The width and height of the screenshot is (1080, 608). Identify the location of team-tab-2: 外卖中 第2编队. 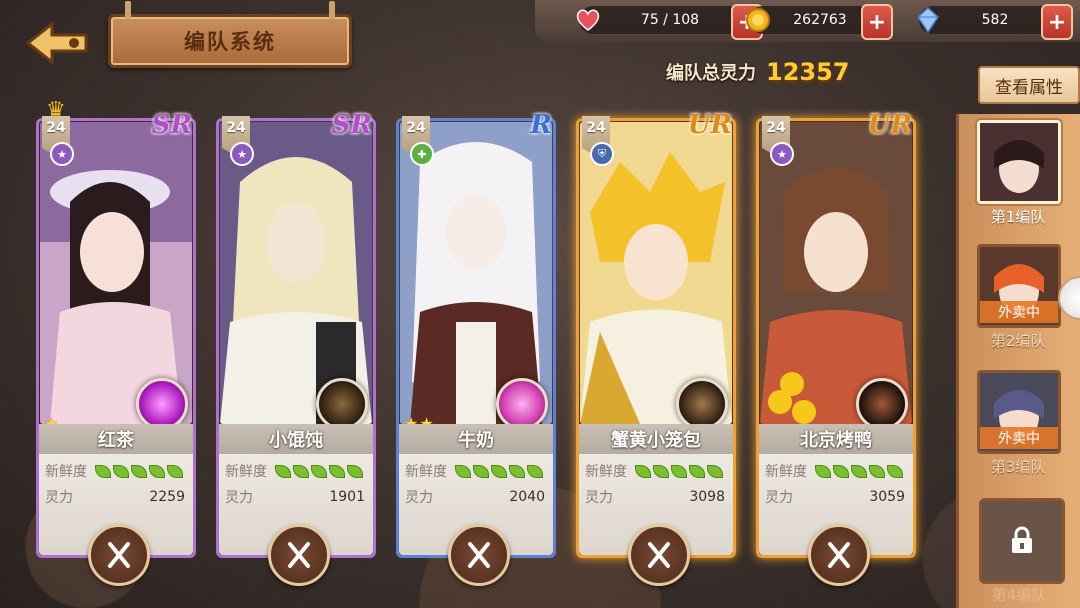
(1019, 297).